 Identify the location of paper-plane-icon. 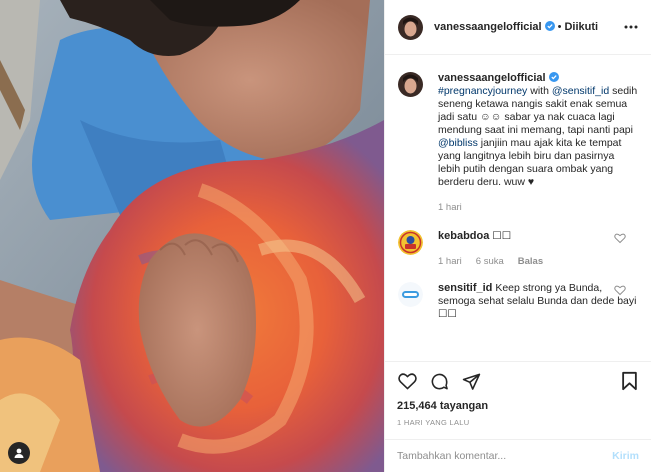
(471, 381).